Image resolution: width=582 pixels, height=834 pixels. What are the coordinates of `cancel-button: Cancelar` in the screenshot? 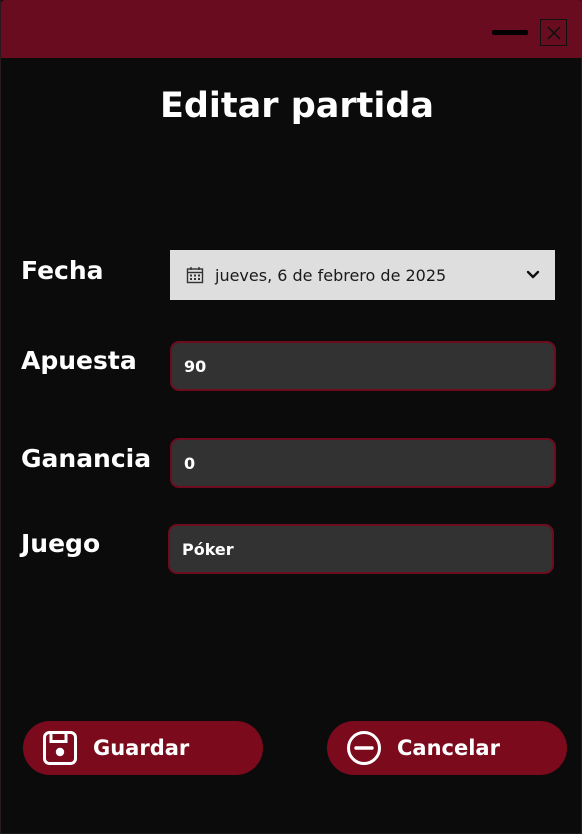 It's located at (447, 748).